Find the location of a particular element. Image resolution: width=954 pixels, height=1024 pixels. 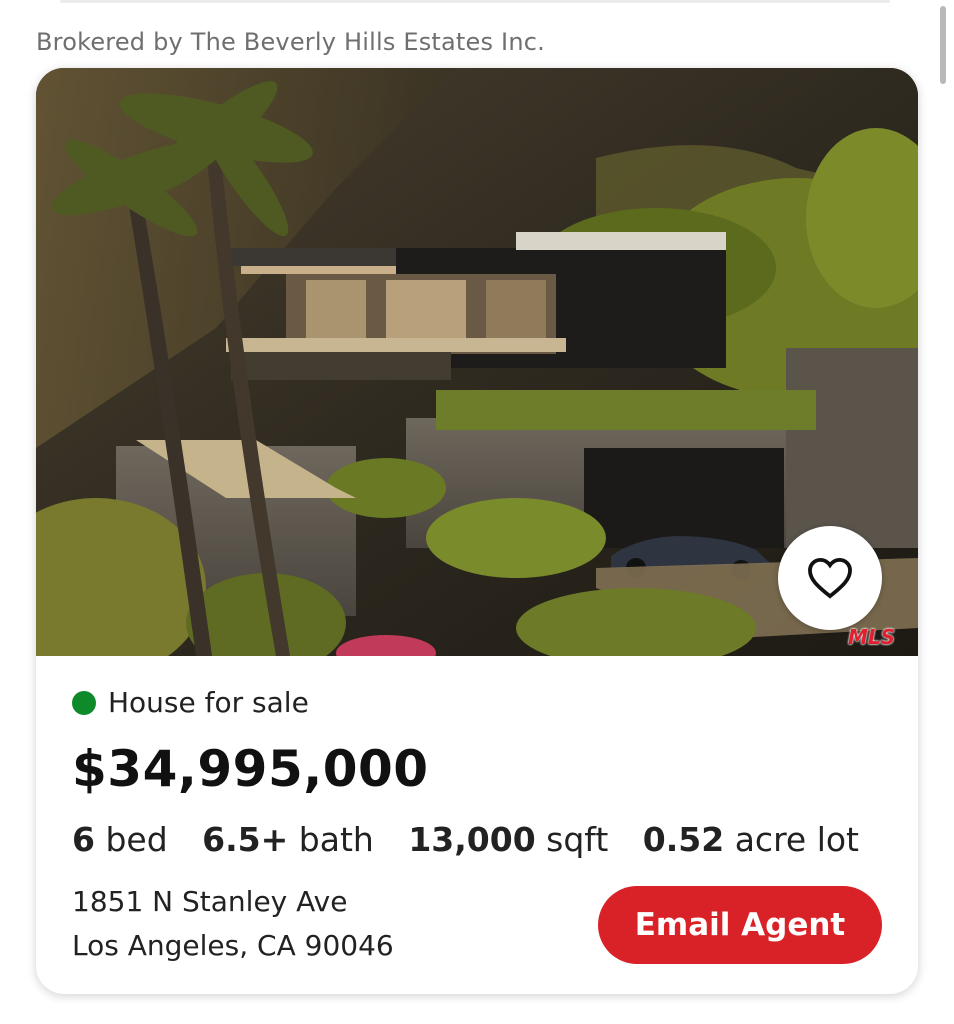

listing-price: $34,995,000 is located at coordinates (250, 769).